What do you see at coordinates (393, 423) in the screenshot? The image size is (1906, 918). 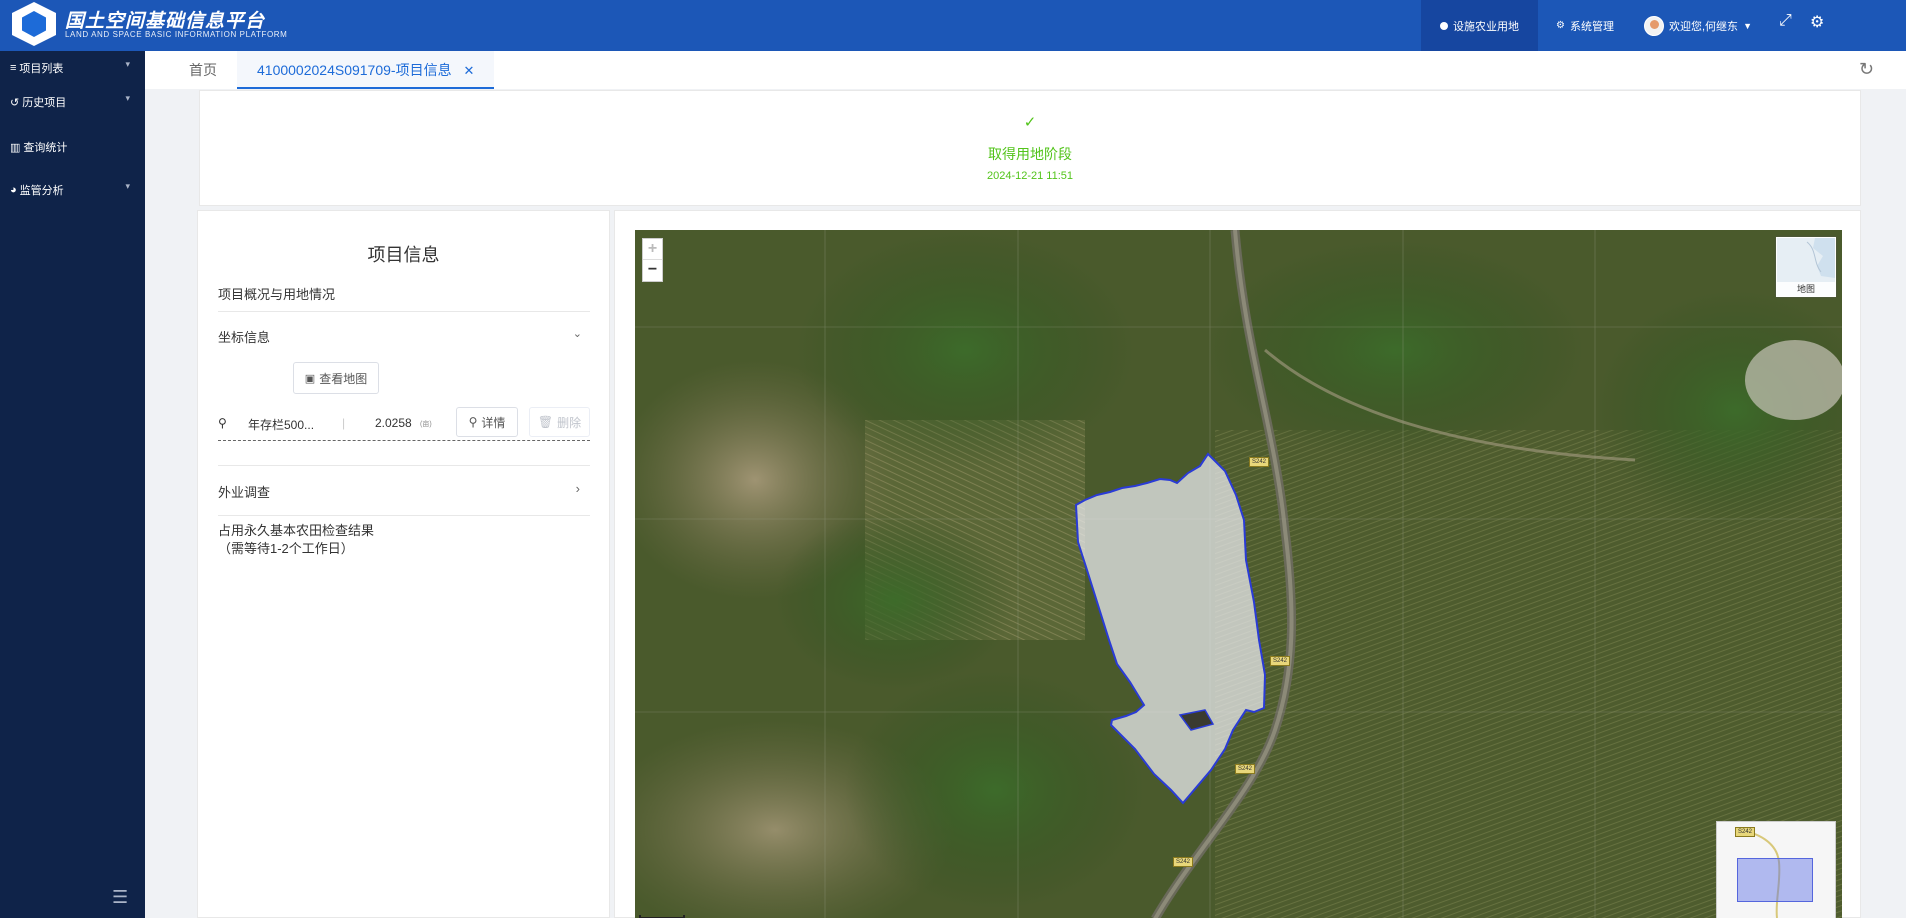 I see `parcel-area: 2.0258` at bounding box center [393, 423].